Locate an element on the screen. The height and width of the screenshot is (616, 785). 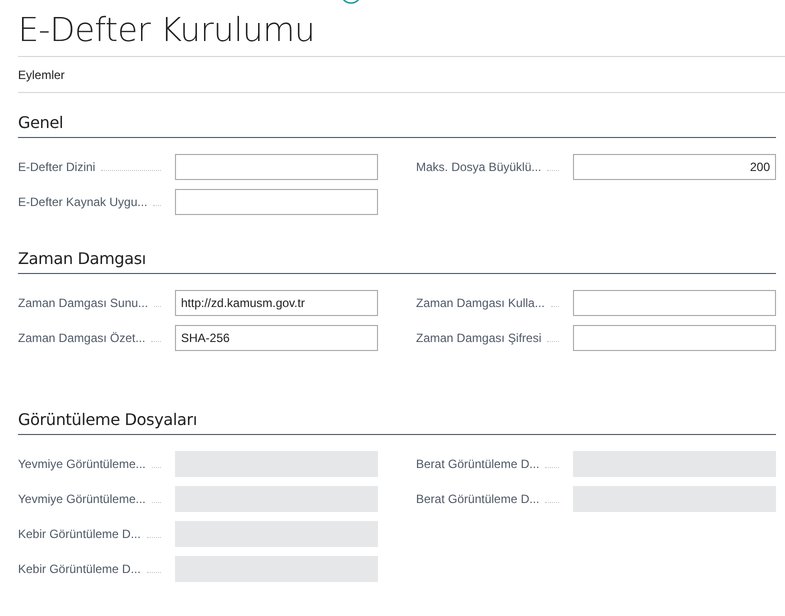
field-label: Zaman Damgası Şifresi is located at coordinates (479, 338).